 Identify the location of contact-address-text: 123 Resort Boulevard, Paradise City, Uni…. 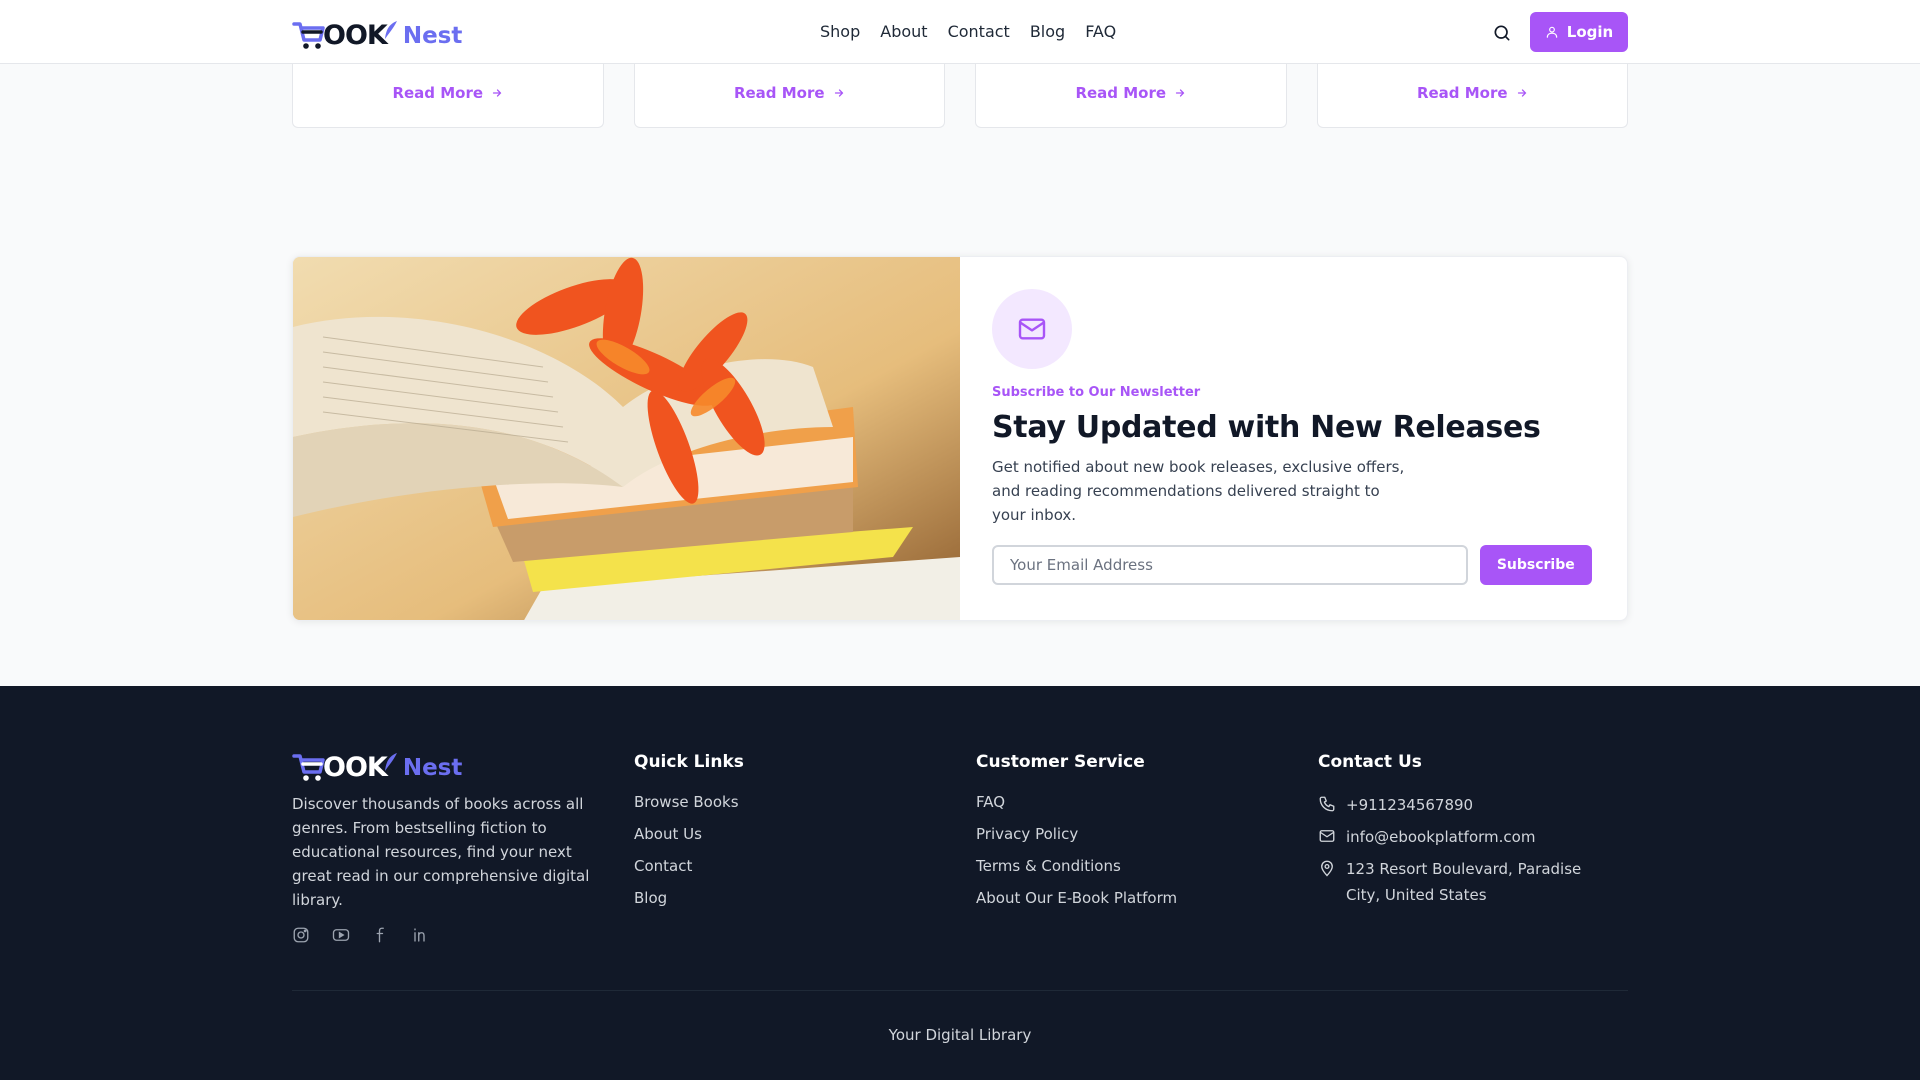
(1464, 882).